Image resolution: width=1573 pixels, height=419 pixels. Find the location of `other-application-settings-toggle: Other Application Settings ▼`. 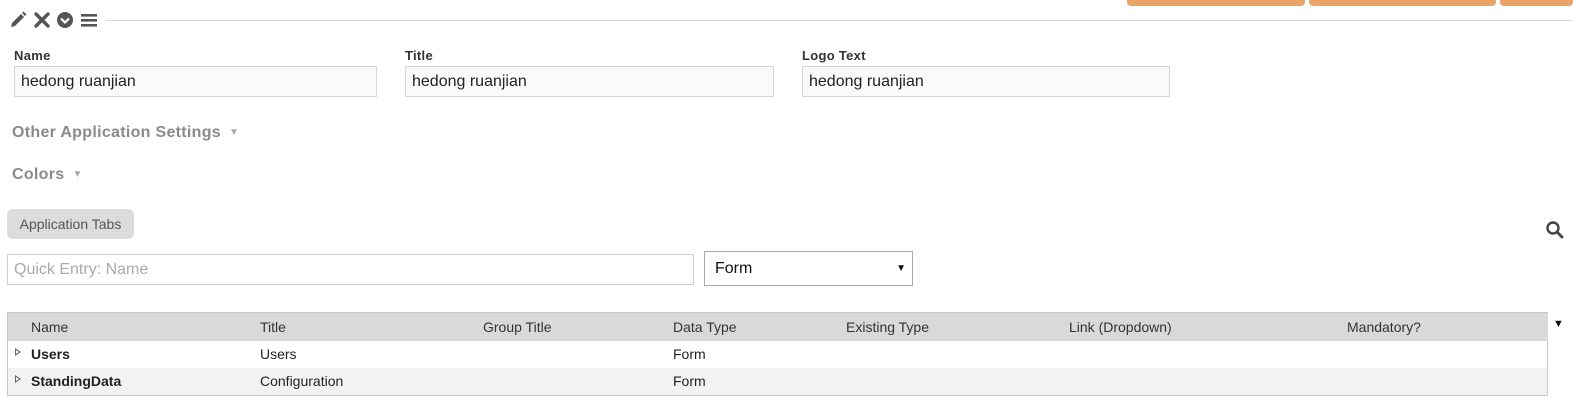

other-application-settings-toggle: Other Application Settings ▼ is located at coordinates (125, 133).